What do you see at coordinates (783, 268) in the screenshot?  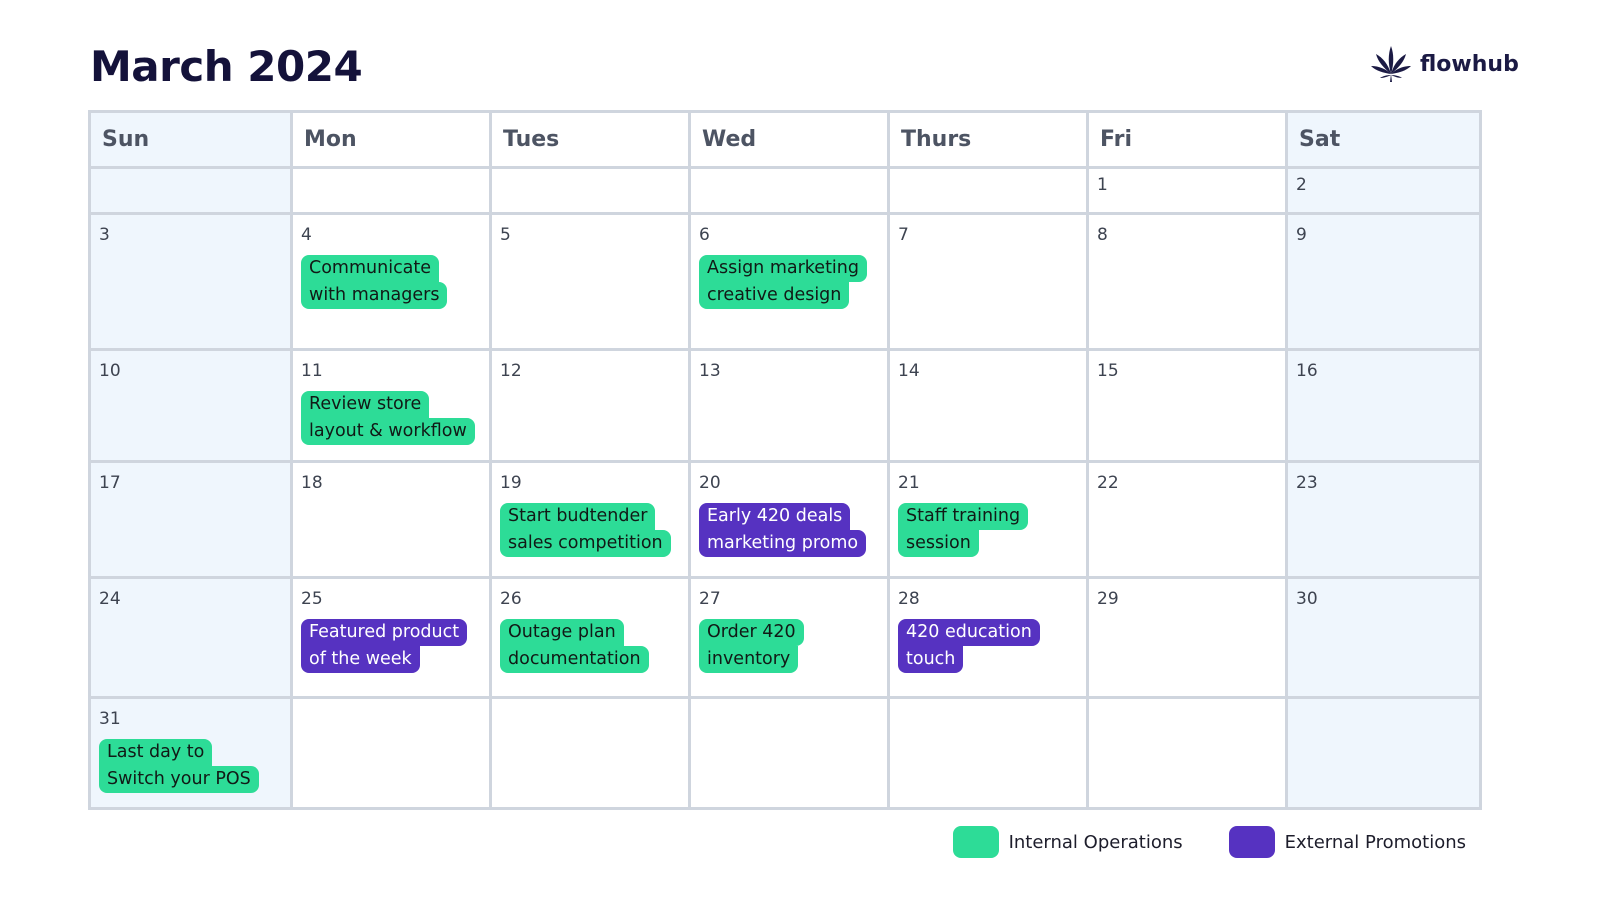 I see `event-text: Assign marketing` at bounding box center [783, 268].